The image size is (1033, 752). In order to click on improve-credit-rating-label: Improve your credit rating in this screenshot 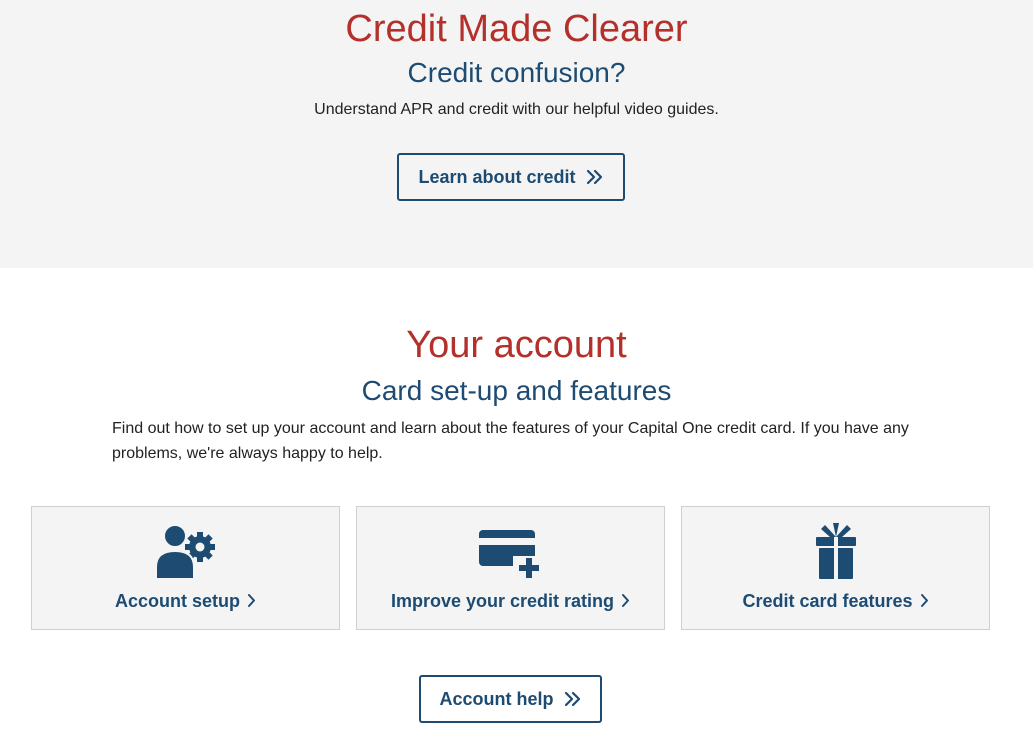, I will do `click(502, 601)`.